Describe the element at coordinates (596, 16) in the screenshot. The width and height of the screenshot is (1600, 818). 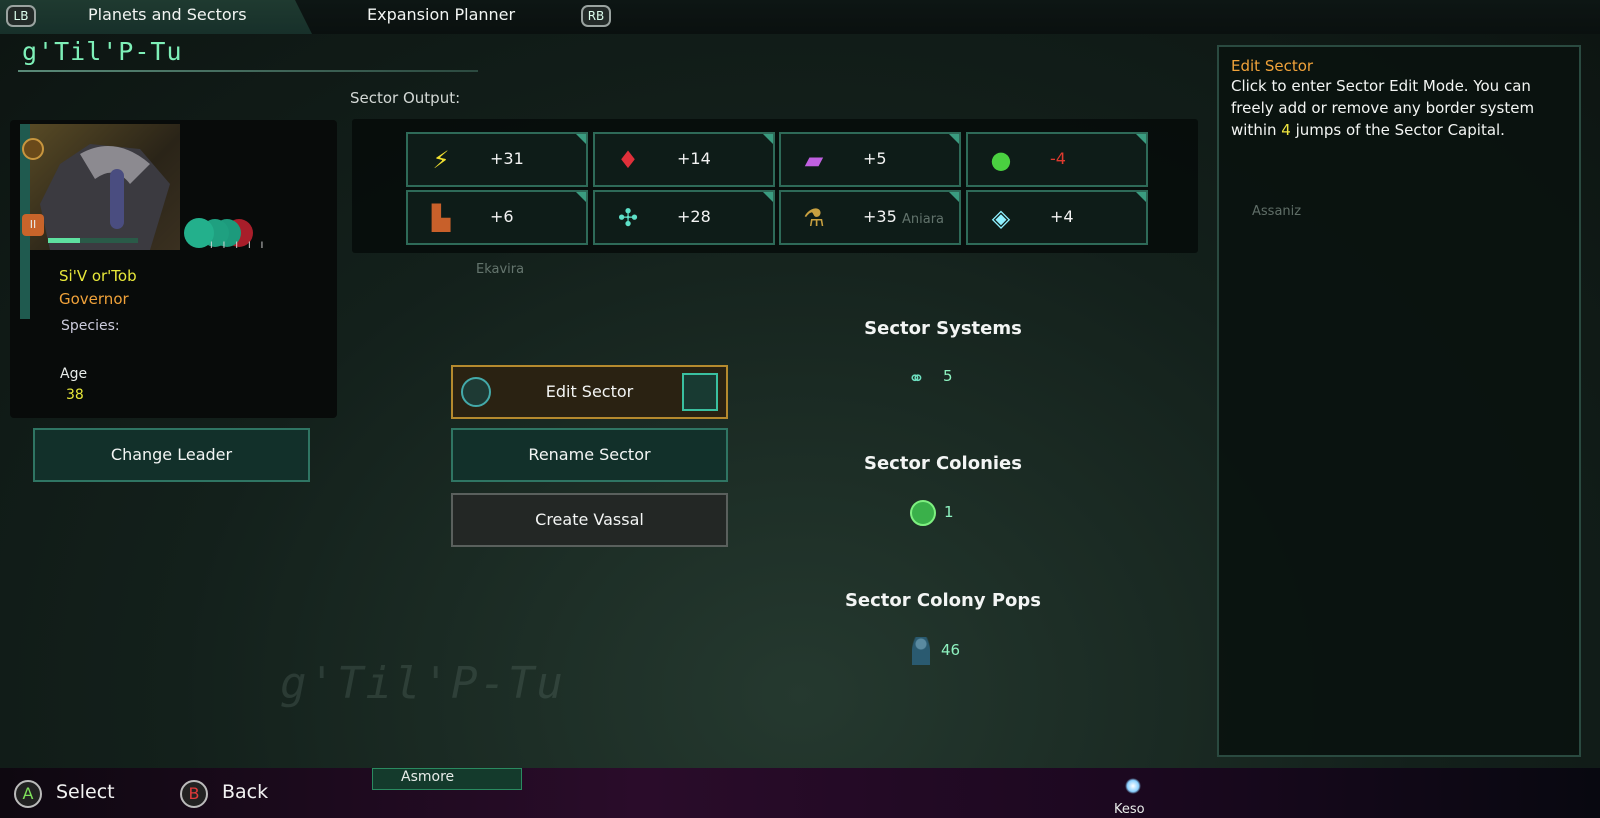
I see `rb-button: RB` at that location.